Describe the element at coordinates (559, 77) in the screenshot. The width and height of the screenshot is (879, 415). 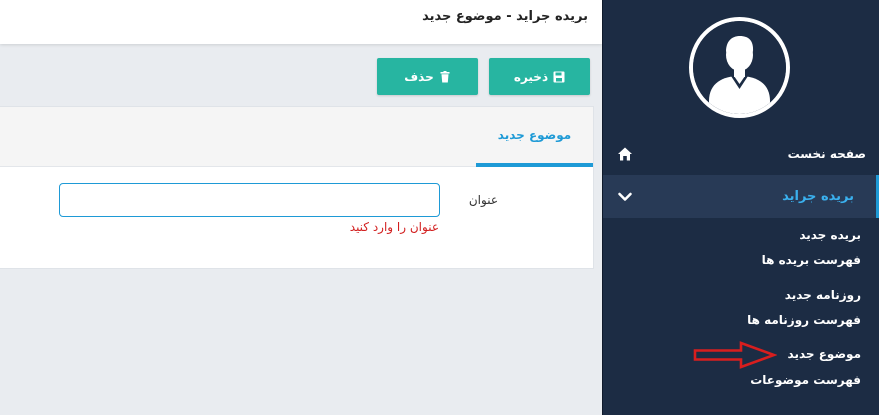
I see `floppy-disk-icon` at that location.